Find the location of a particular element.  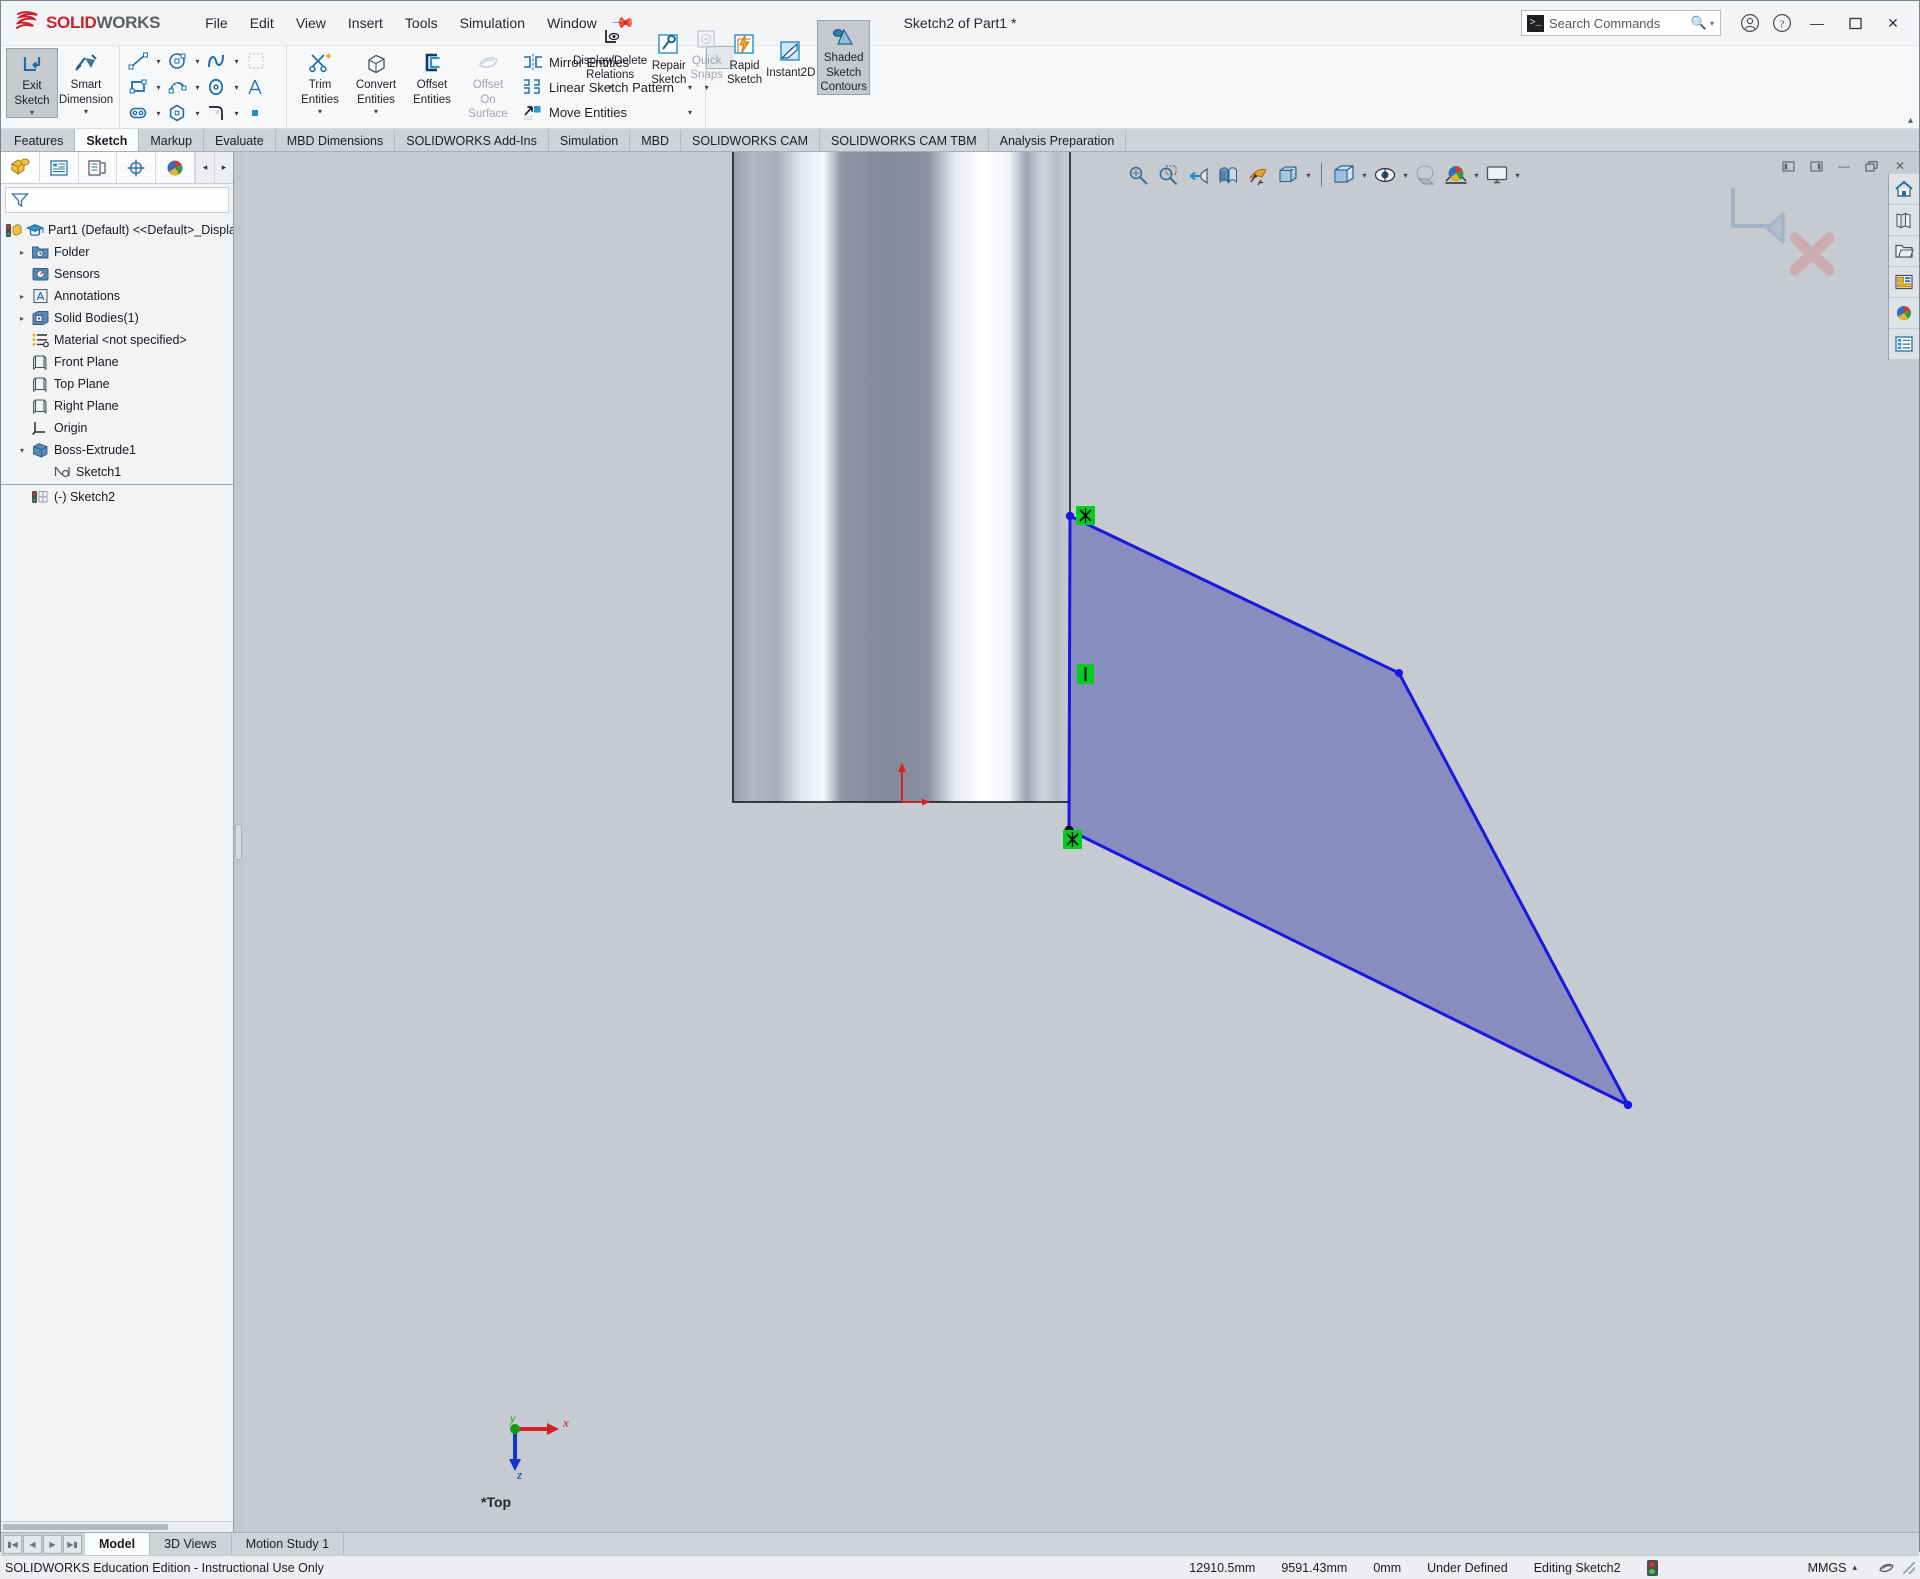

display-style-box-caret-icon: ▾ is located at coordinates (1308, 175).